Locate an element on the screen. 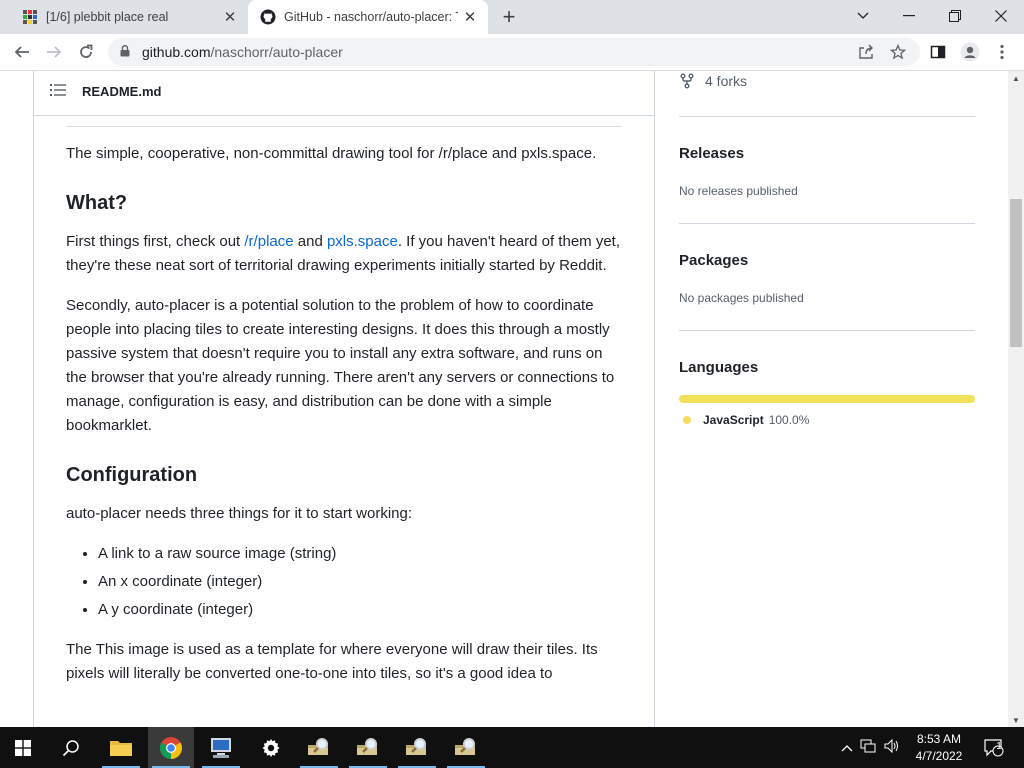  list-item: A link to a raw source image (string) is located at coordinates (362, 554).